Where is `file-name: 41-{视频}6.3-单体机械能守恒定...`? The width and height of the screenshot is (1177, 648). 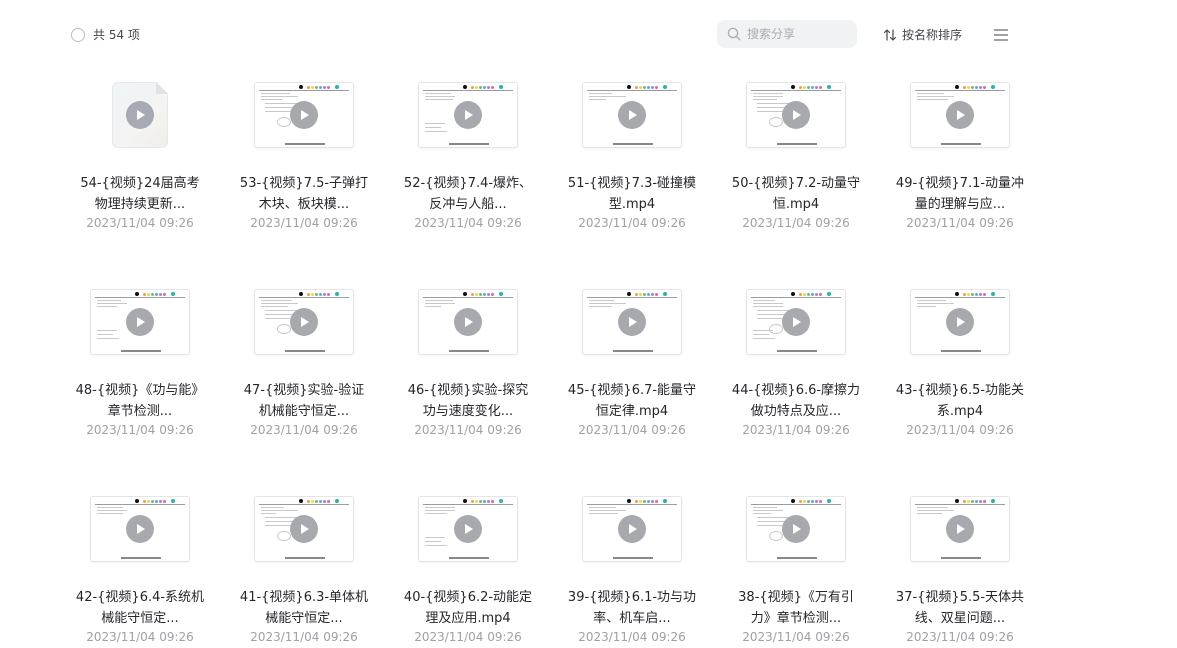 file-name: 41-{视频}6.3-单体机械能守恒定... is located at coordinates (304, 608).